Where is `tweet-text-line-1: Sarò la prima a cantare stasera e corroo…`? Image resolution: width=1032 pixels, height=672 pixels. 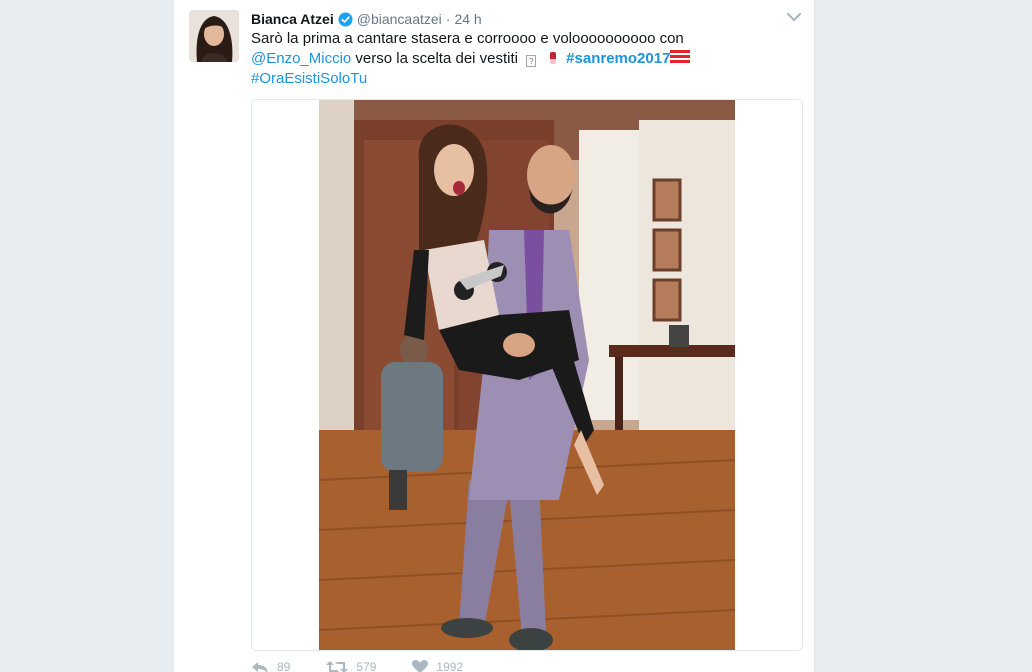 tweet-text-line-1: Sarò la prima a cantare stasera e corroo… is located at coordinates (511, 39).